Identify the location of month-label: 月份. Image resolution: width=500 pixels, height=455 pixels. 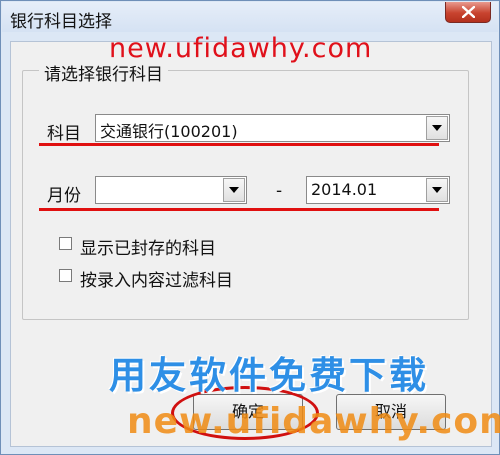
(64, 196).